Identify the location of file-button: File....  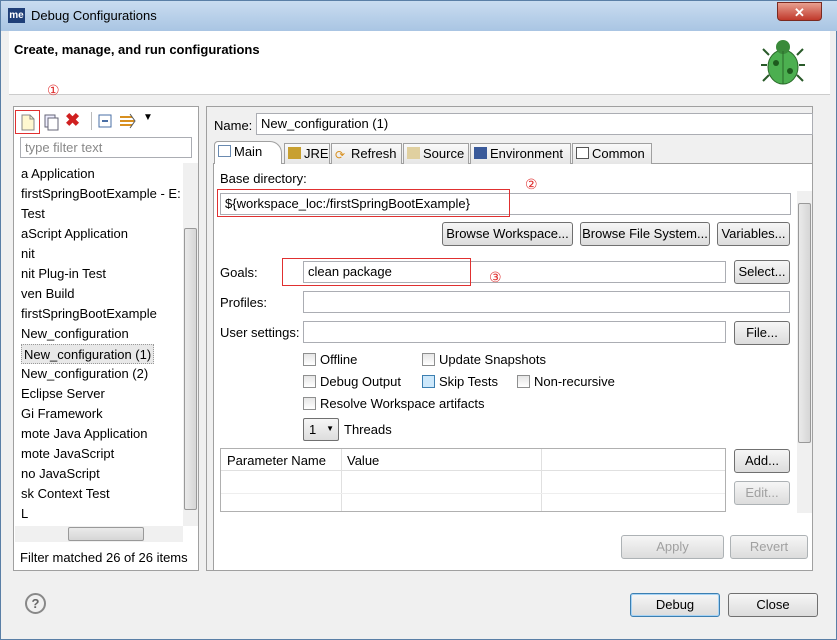
(762, 333).